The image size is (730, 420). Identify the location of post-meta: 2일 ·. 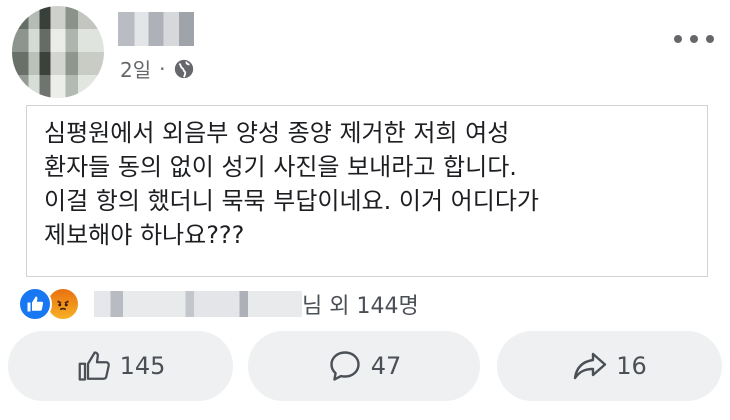
(157, 68).